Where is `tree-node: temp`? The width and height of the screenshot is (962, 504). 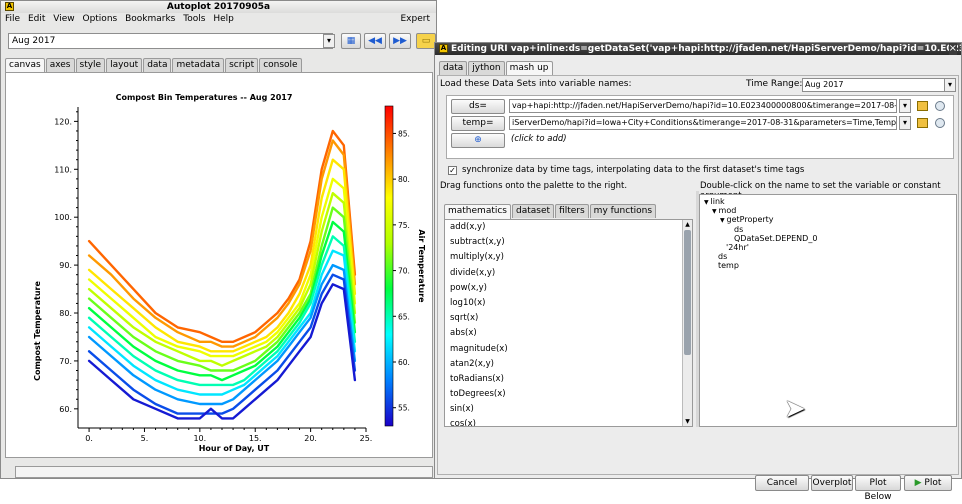
tree-node: temp is located at coordinates (828, 265).